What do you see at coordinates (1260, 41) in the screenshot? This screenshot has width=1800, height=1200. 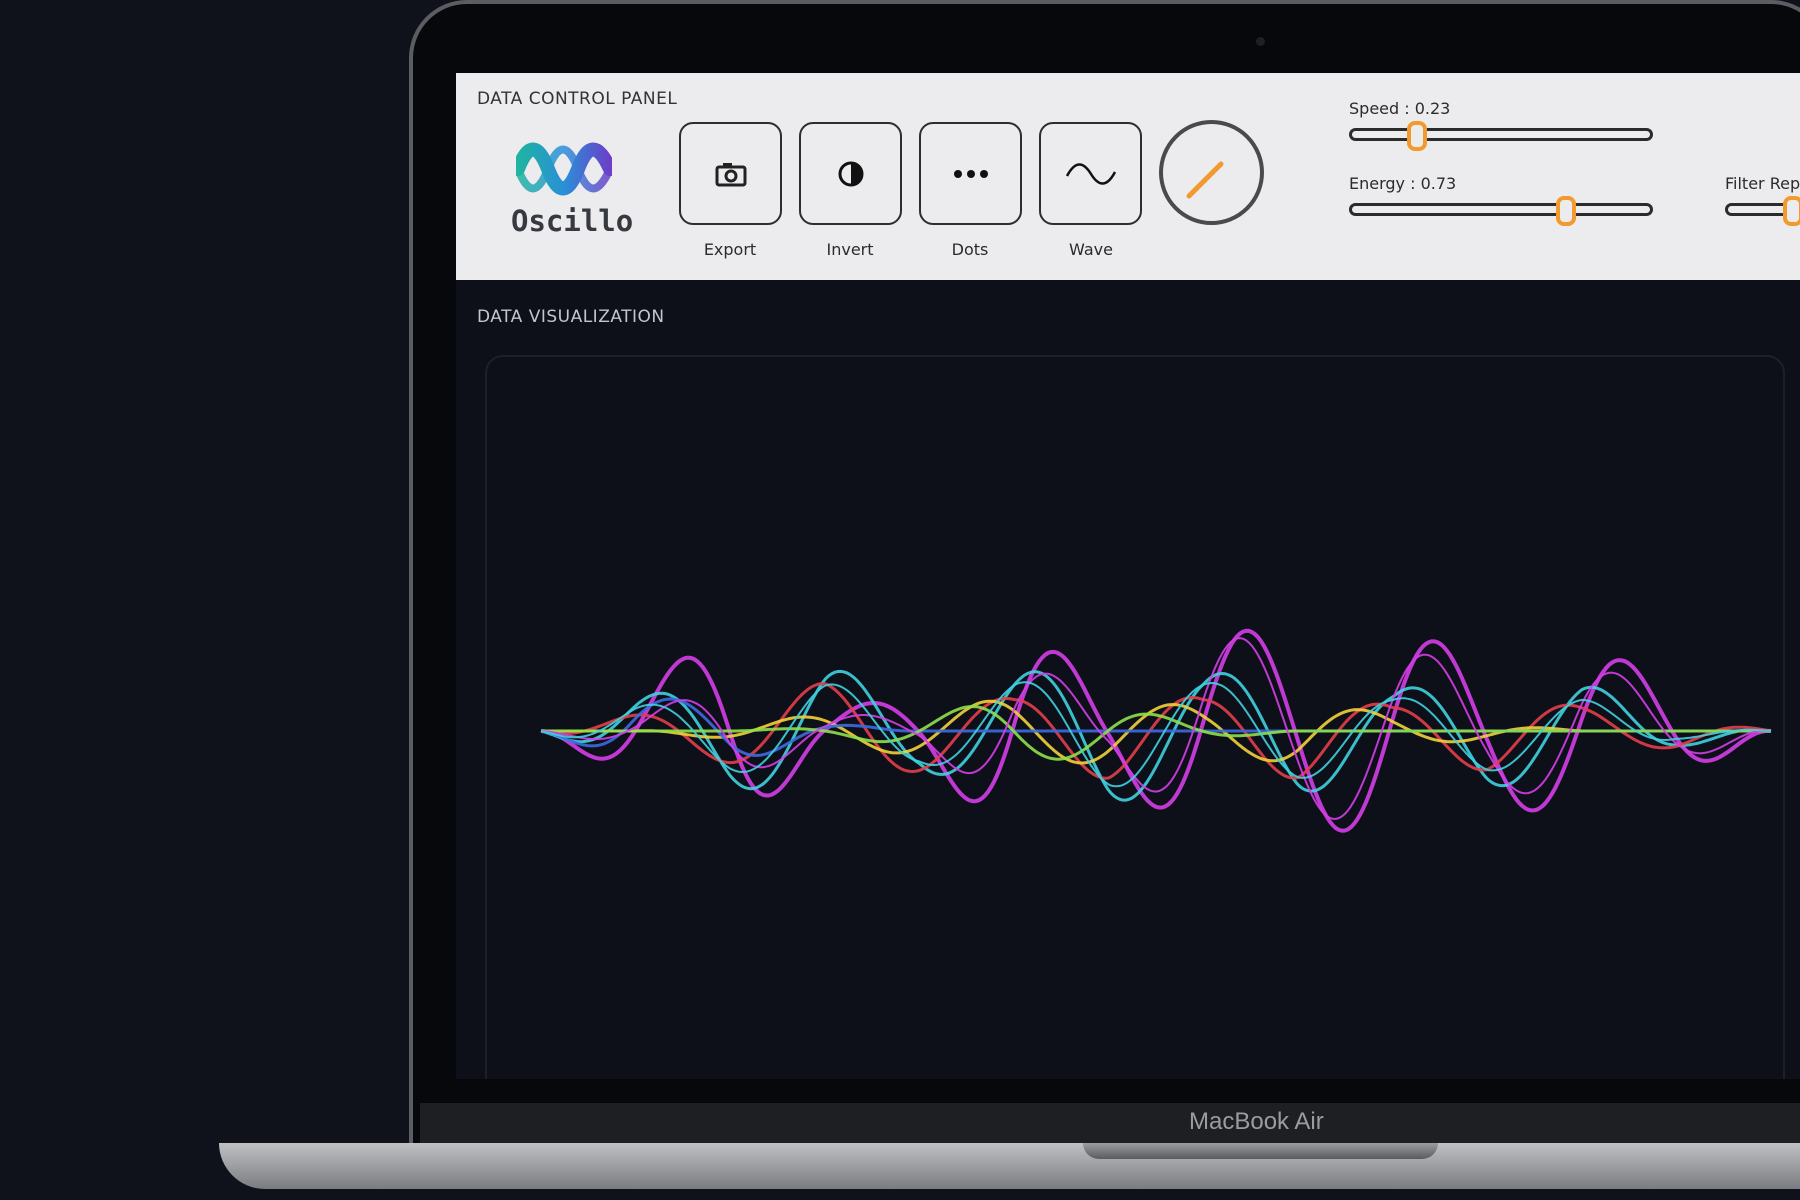 I see `webcam` at bounding box center [1260, 41].